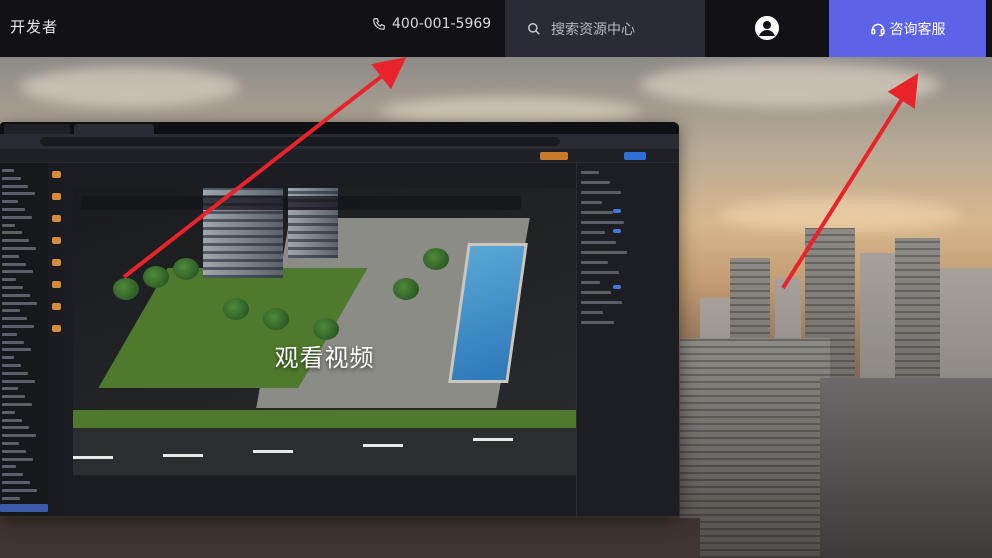 The height and width of the screenshot is (558, 992). I want to click on top-nav-bar: 开发者 400-001-5969 搜索资源中心 咨询客服, so click(496, 28).